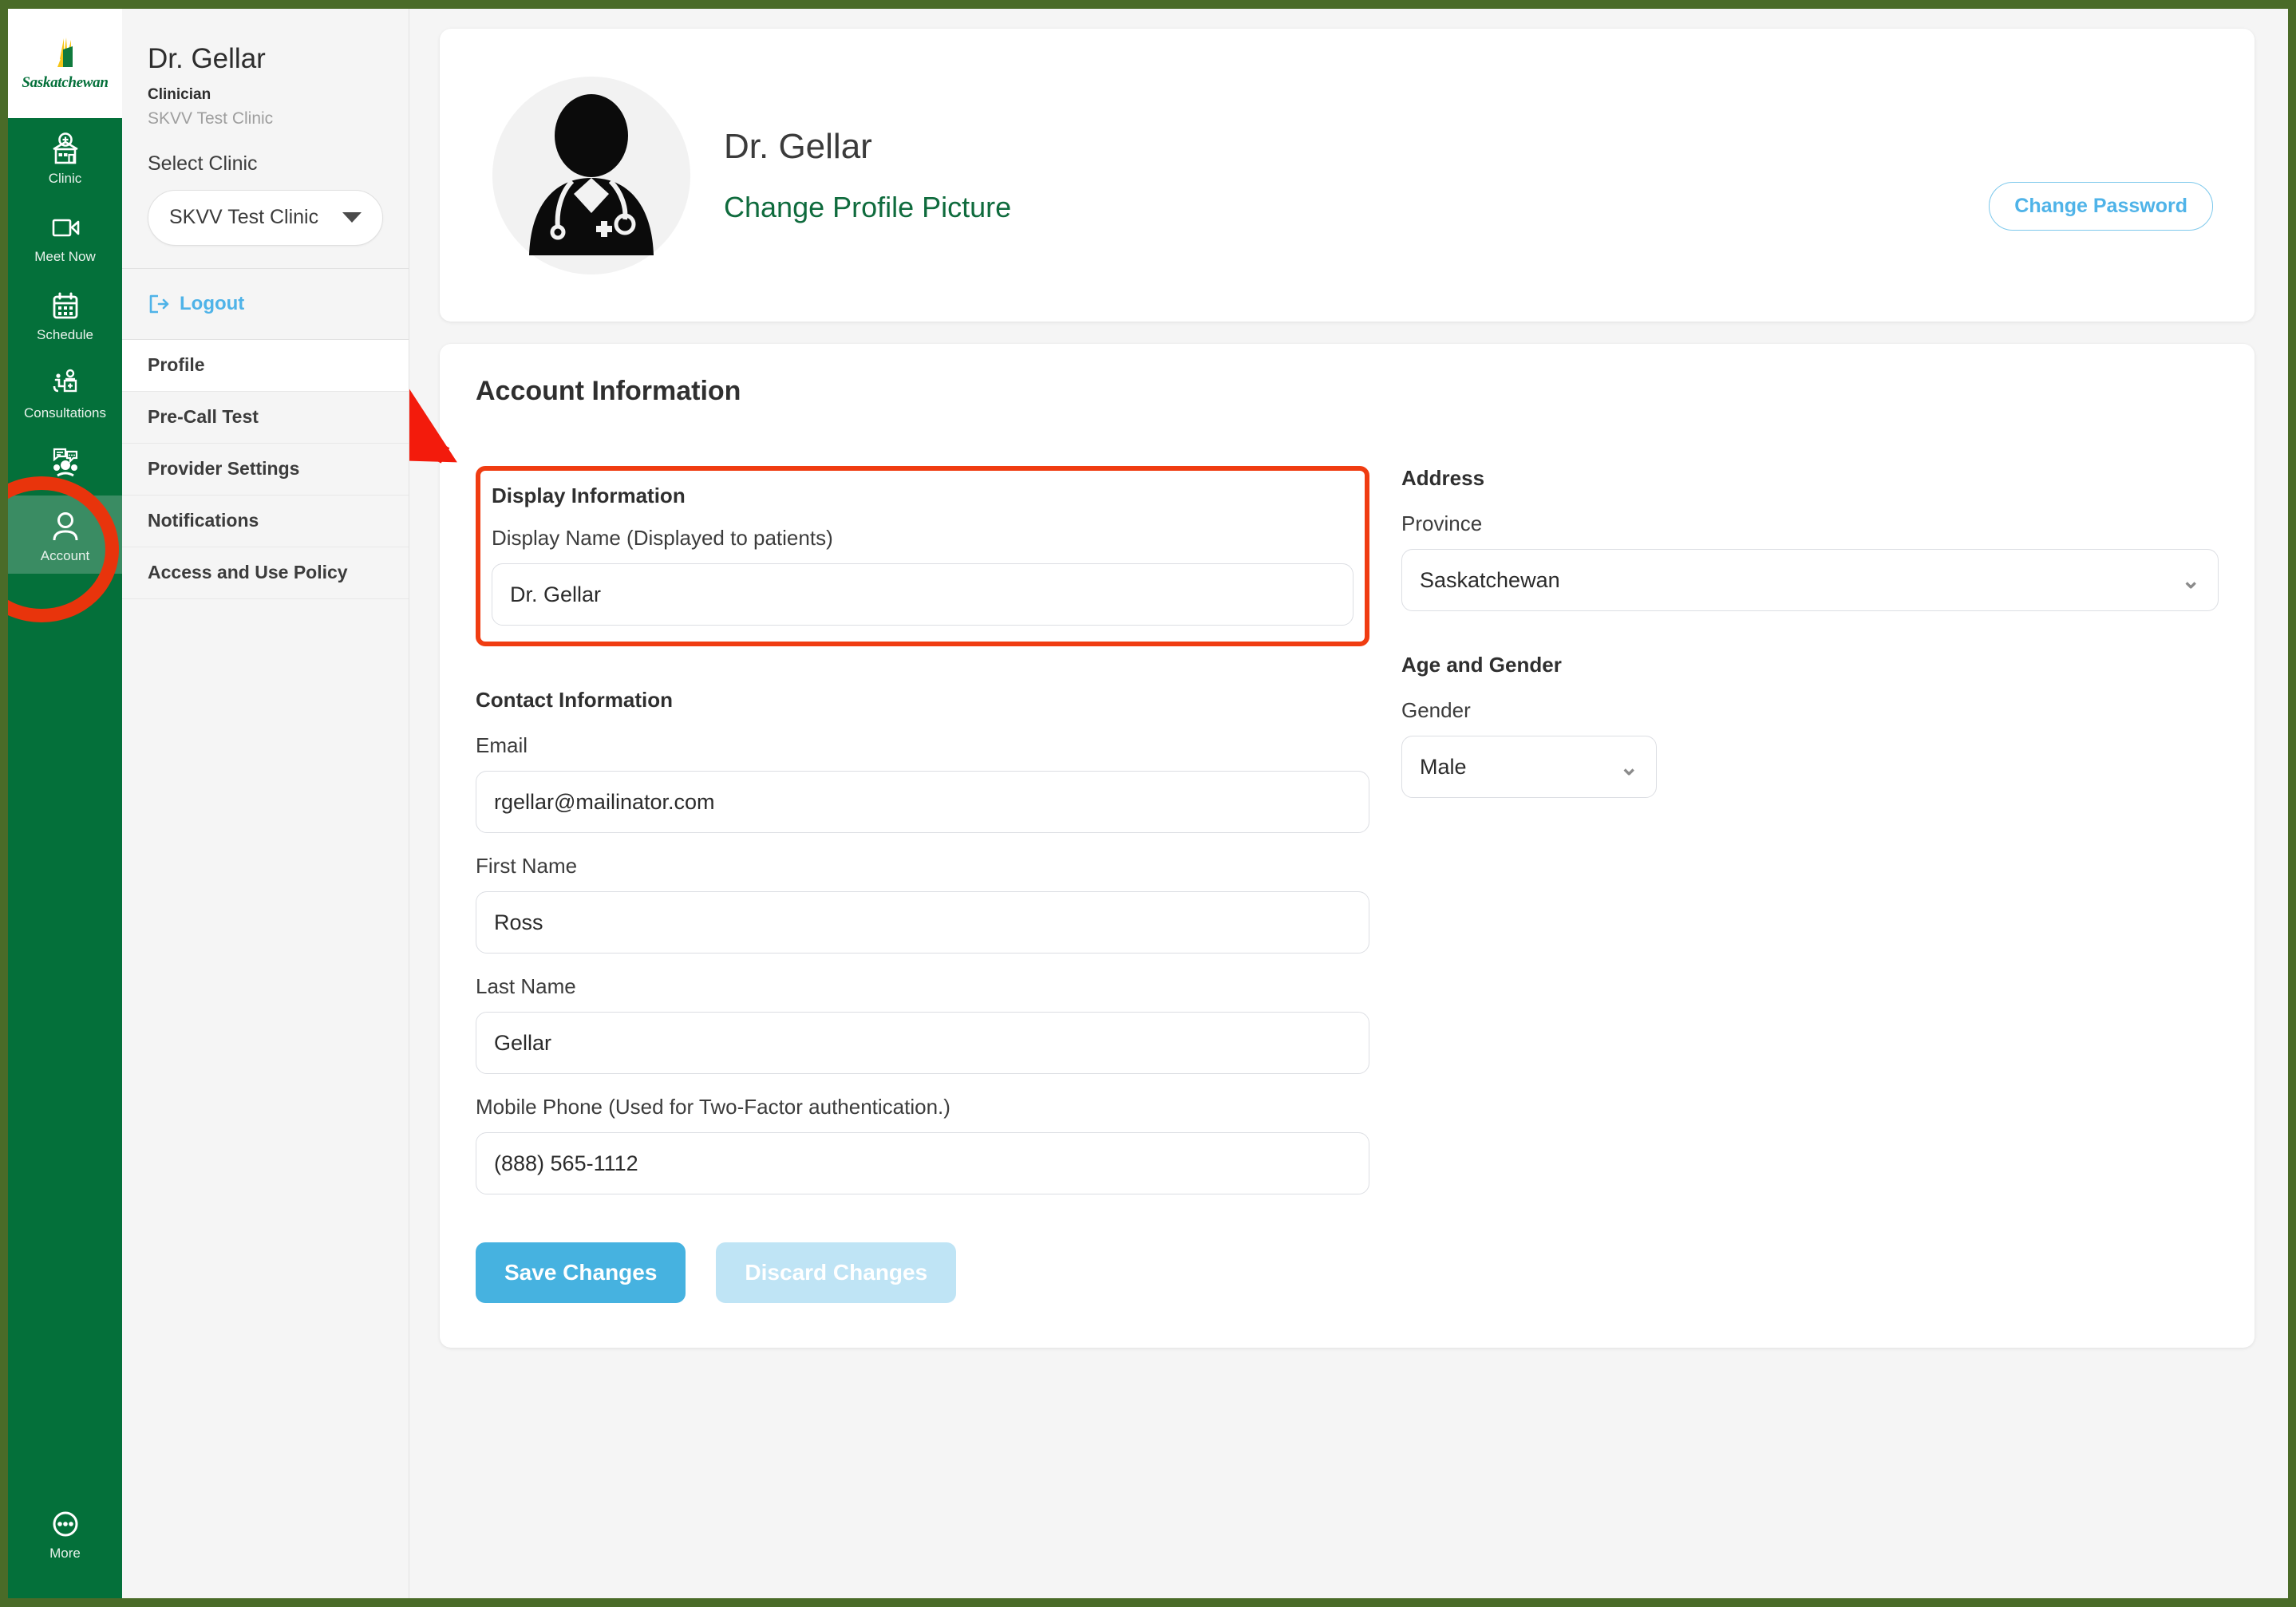 The height and width of the screenshot is (1607, 2296). I want to click on sidebar-item-meet-now: Meet Now, so click(65, 235).